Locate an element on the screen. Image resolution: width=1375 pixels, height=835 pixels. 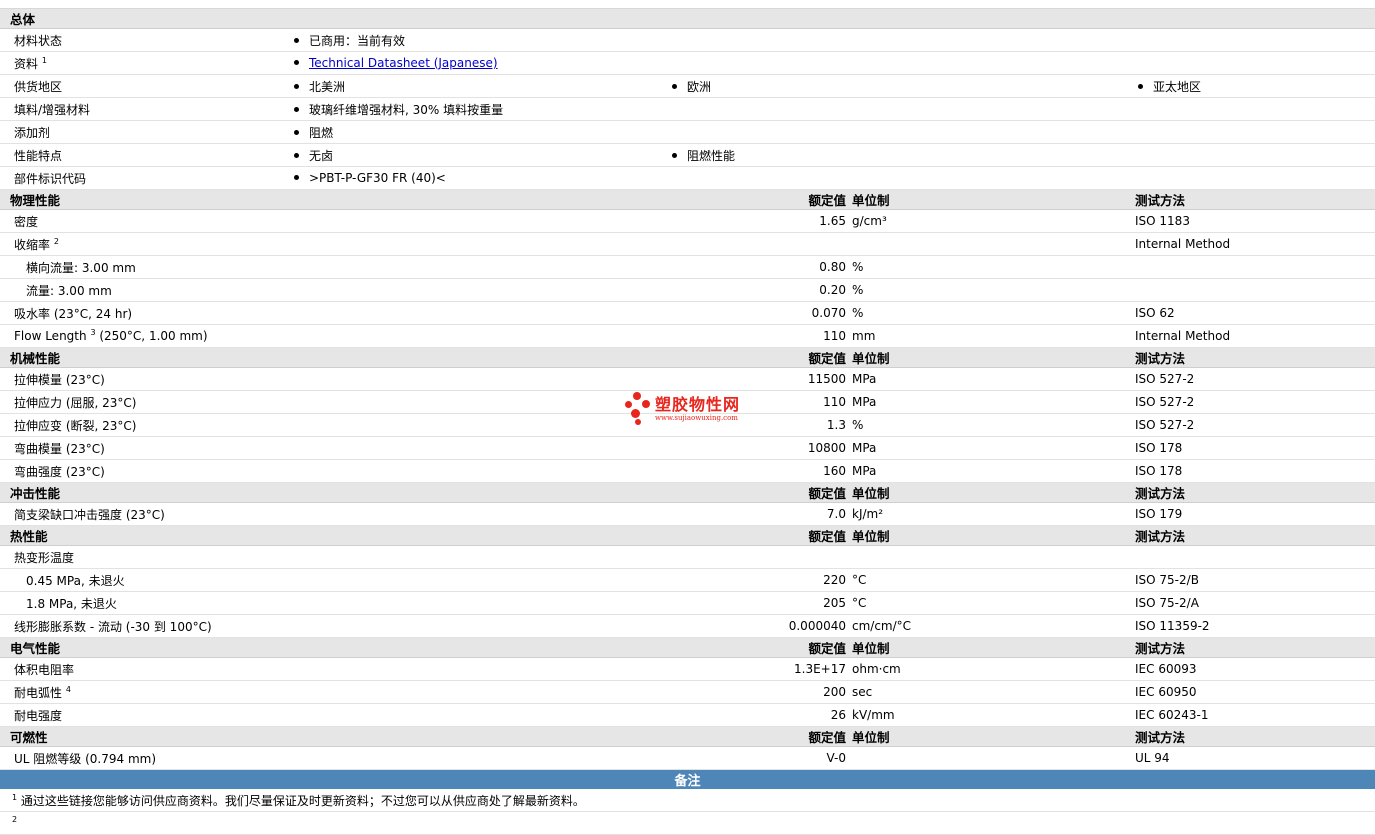
section-title: 热性能 is located at coordinates (334, 535).